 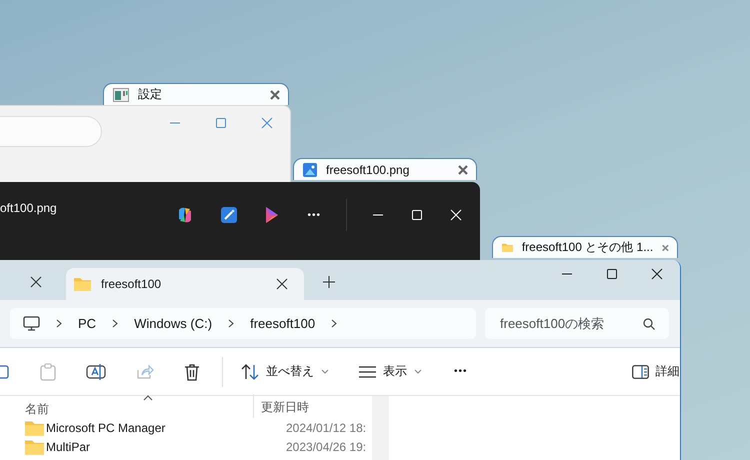 I want to click on window-tab: freesoft100.png, so click(x=385, y=169).